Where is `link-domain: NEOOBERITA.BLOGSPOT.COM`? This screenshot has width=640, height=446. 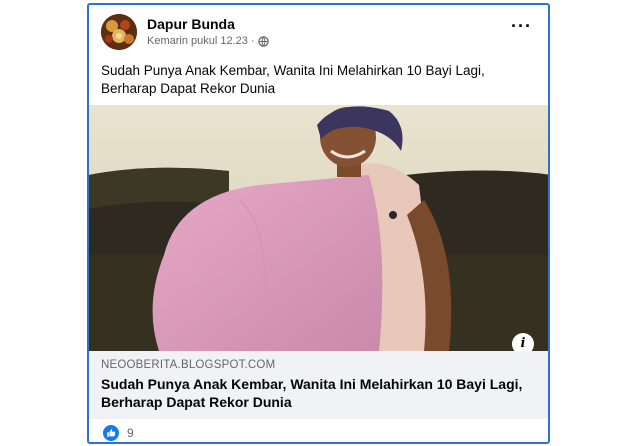 link-domain: NEOOBERITA.BLOGSPOT.COM is located at coordinates (188, 365).